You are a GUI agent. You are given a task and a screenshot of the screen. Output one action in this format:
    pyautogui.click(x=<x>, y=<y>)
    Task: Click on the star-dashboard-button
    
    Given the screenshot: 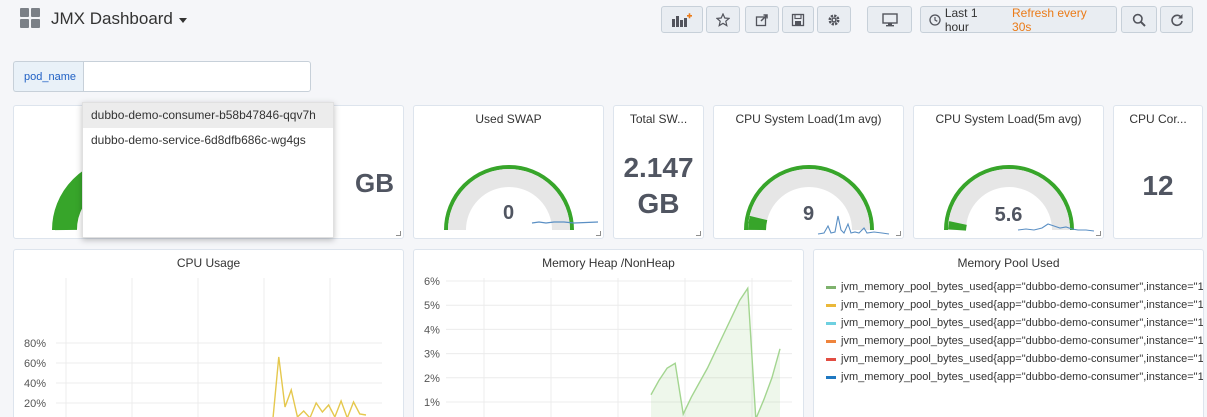 What is the action you would take?
    pyautogui.click(x=723, y=19)
    